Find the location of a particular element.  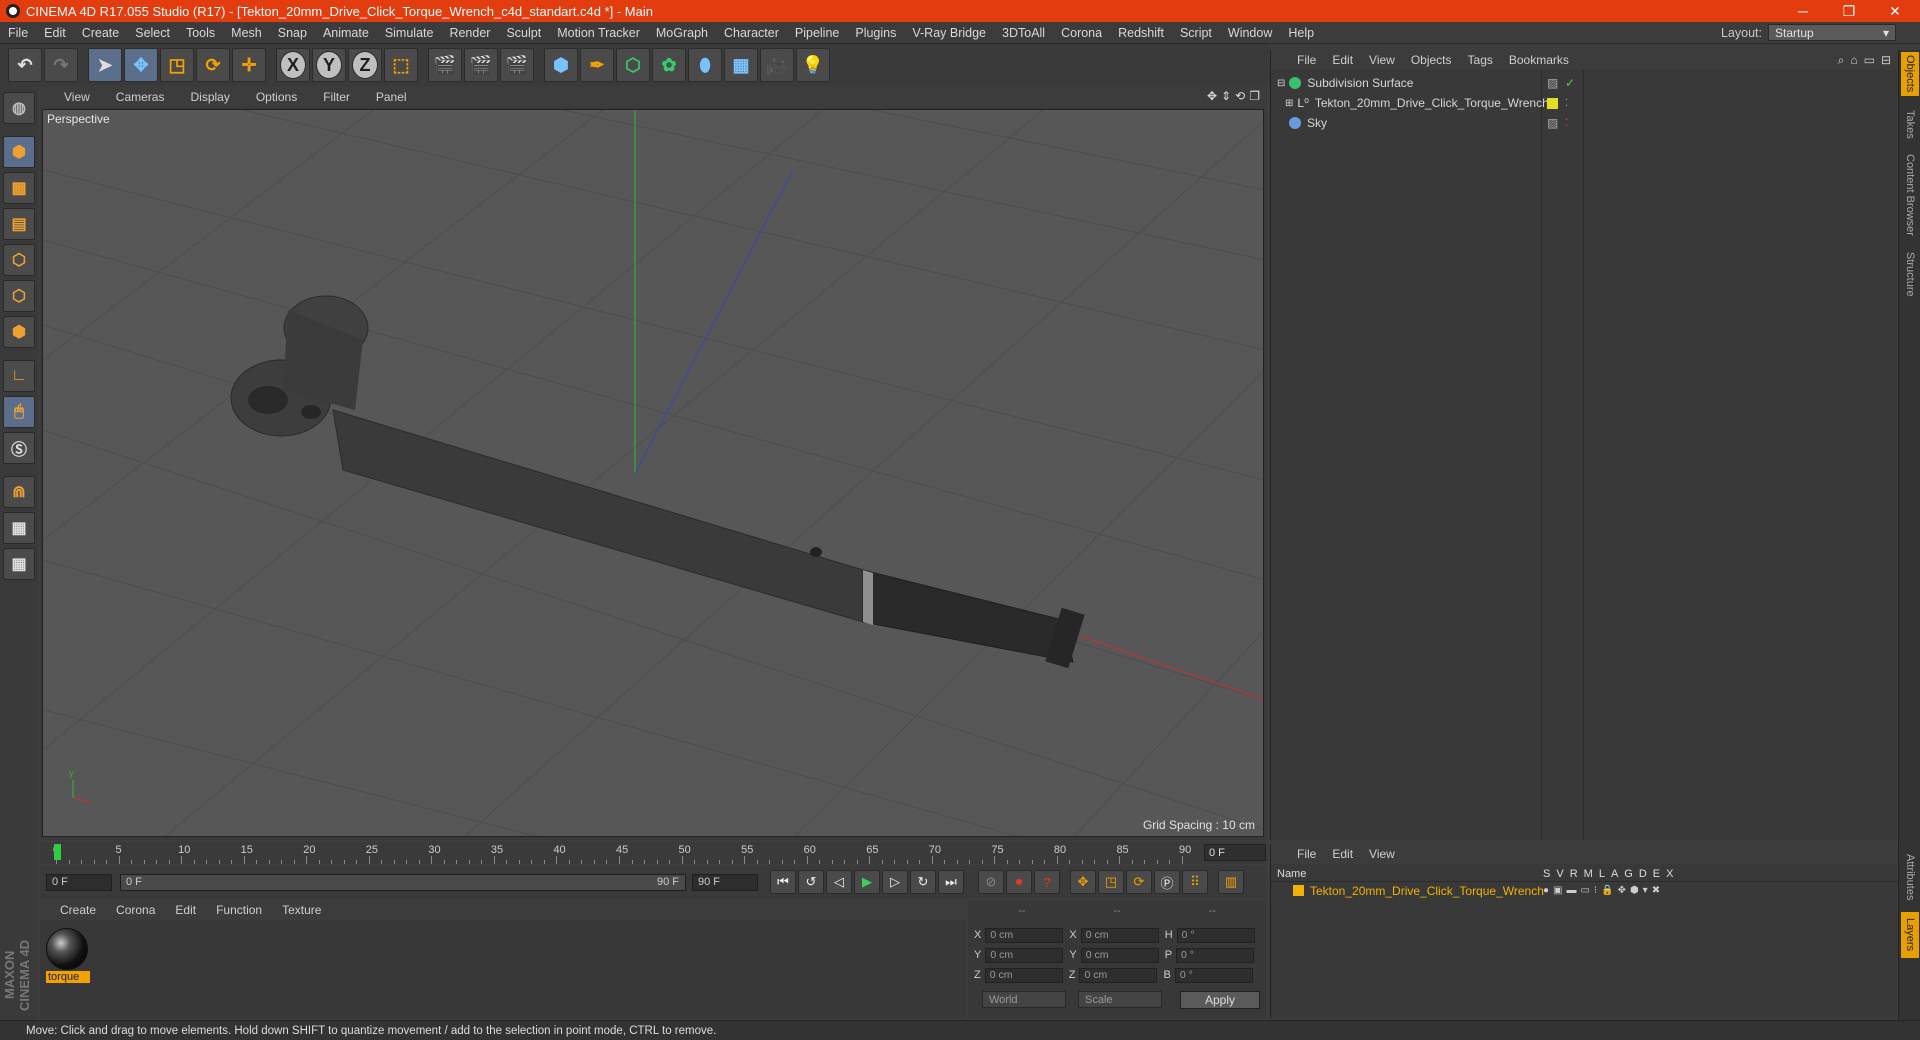

pen-spline-button: ✒ is located at coordinates (597, 65).